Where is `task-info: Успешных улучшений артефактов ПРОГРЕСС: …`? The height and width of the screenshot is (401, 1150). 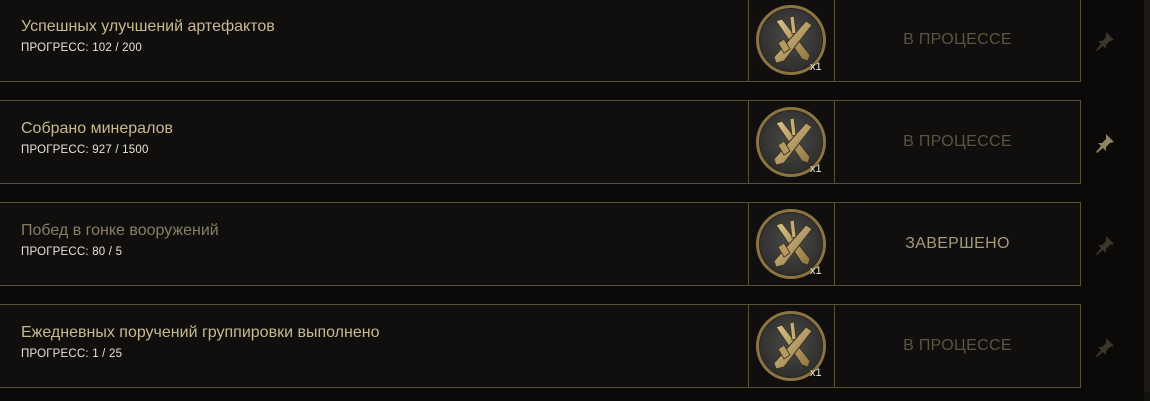 task-info: Успешных улучшений артефактов ПРОГРЕСС: … is located at coordinates (371, 36).